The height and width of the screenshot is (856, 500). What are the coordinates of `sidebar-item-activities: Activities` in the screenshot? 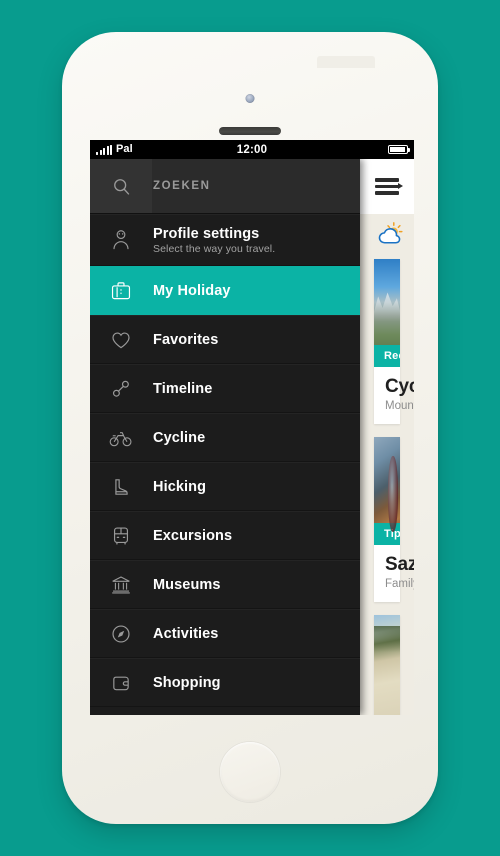 It's located at (225, 633).